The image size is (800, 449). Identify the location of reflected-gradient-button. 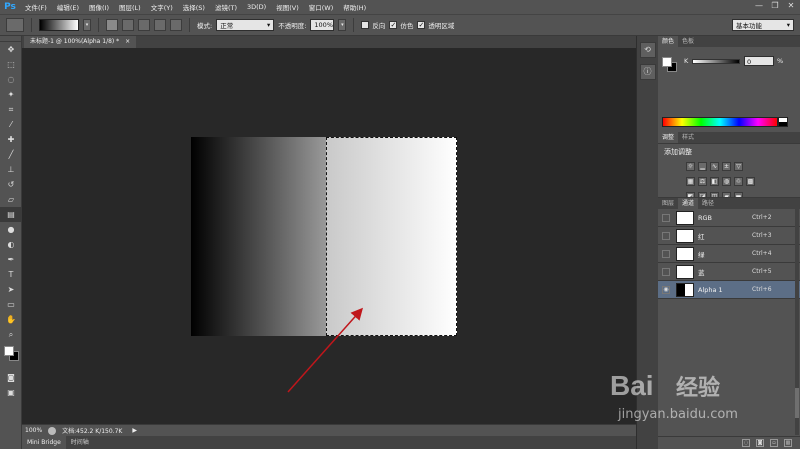
(160, 25).